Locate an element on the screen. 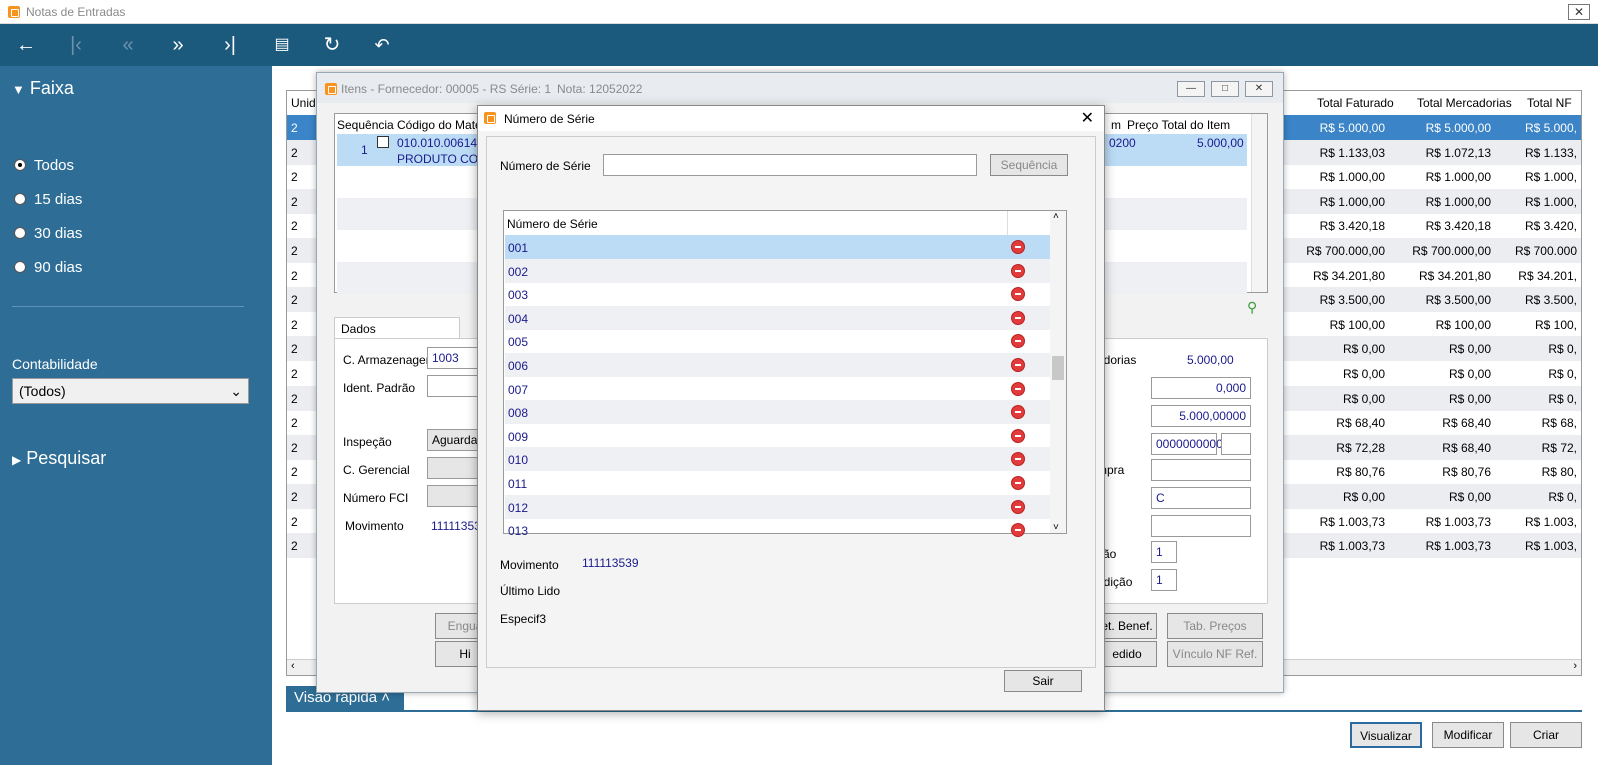 Image resolution: width=1598 pixels, height=765 pixels. col-header-nf: Total NF is located at coordinates (1549, 103).